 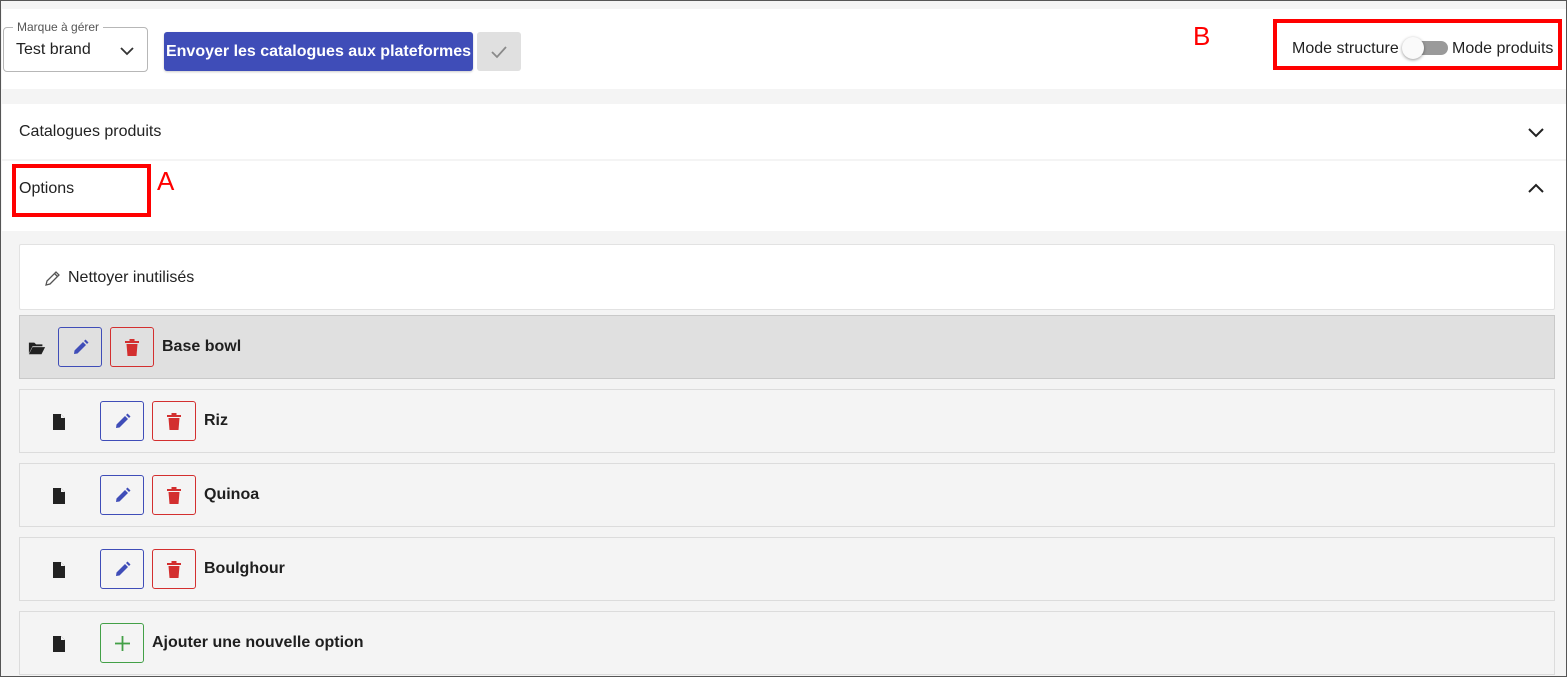 What do you see at coordinates (784, 131) in the screenshot?
I see `panel-catalogues-header: Catalogues produits` at bounding box center [784, 131].